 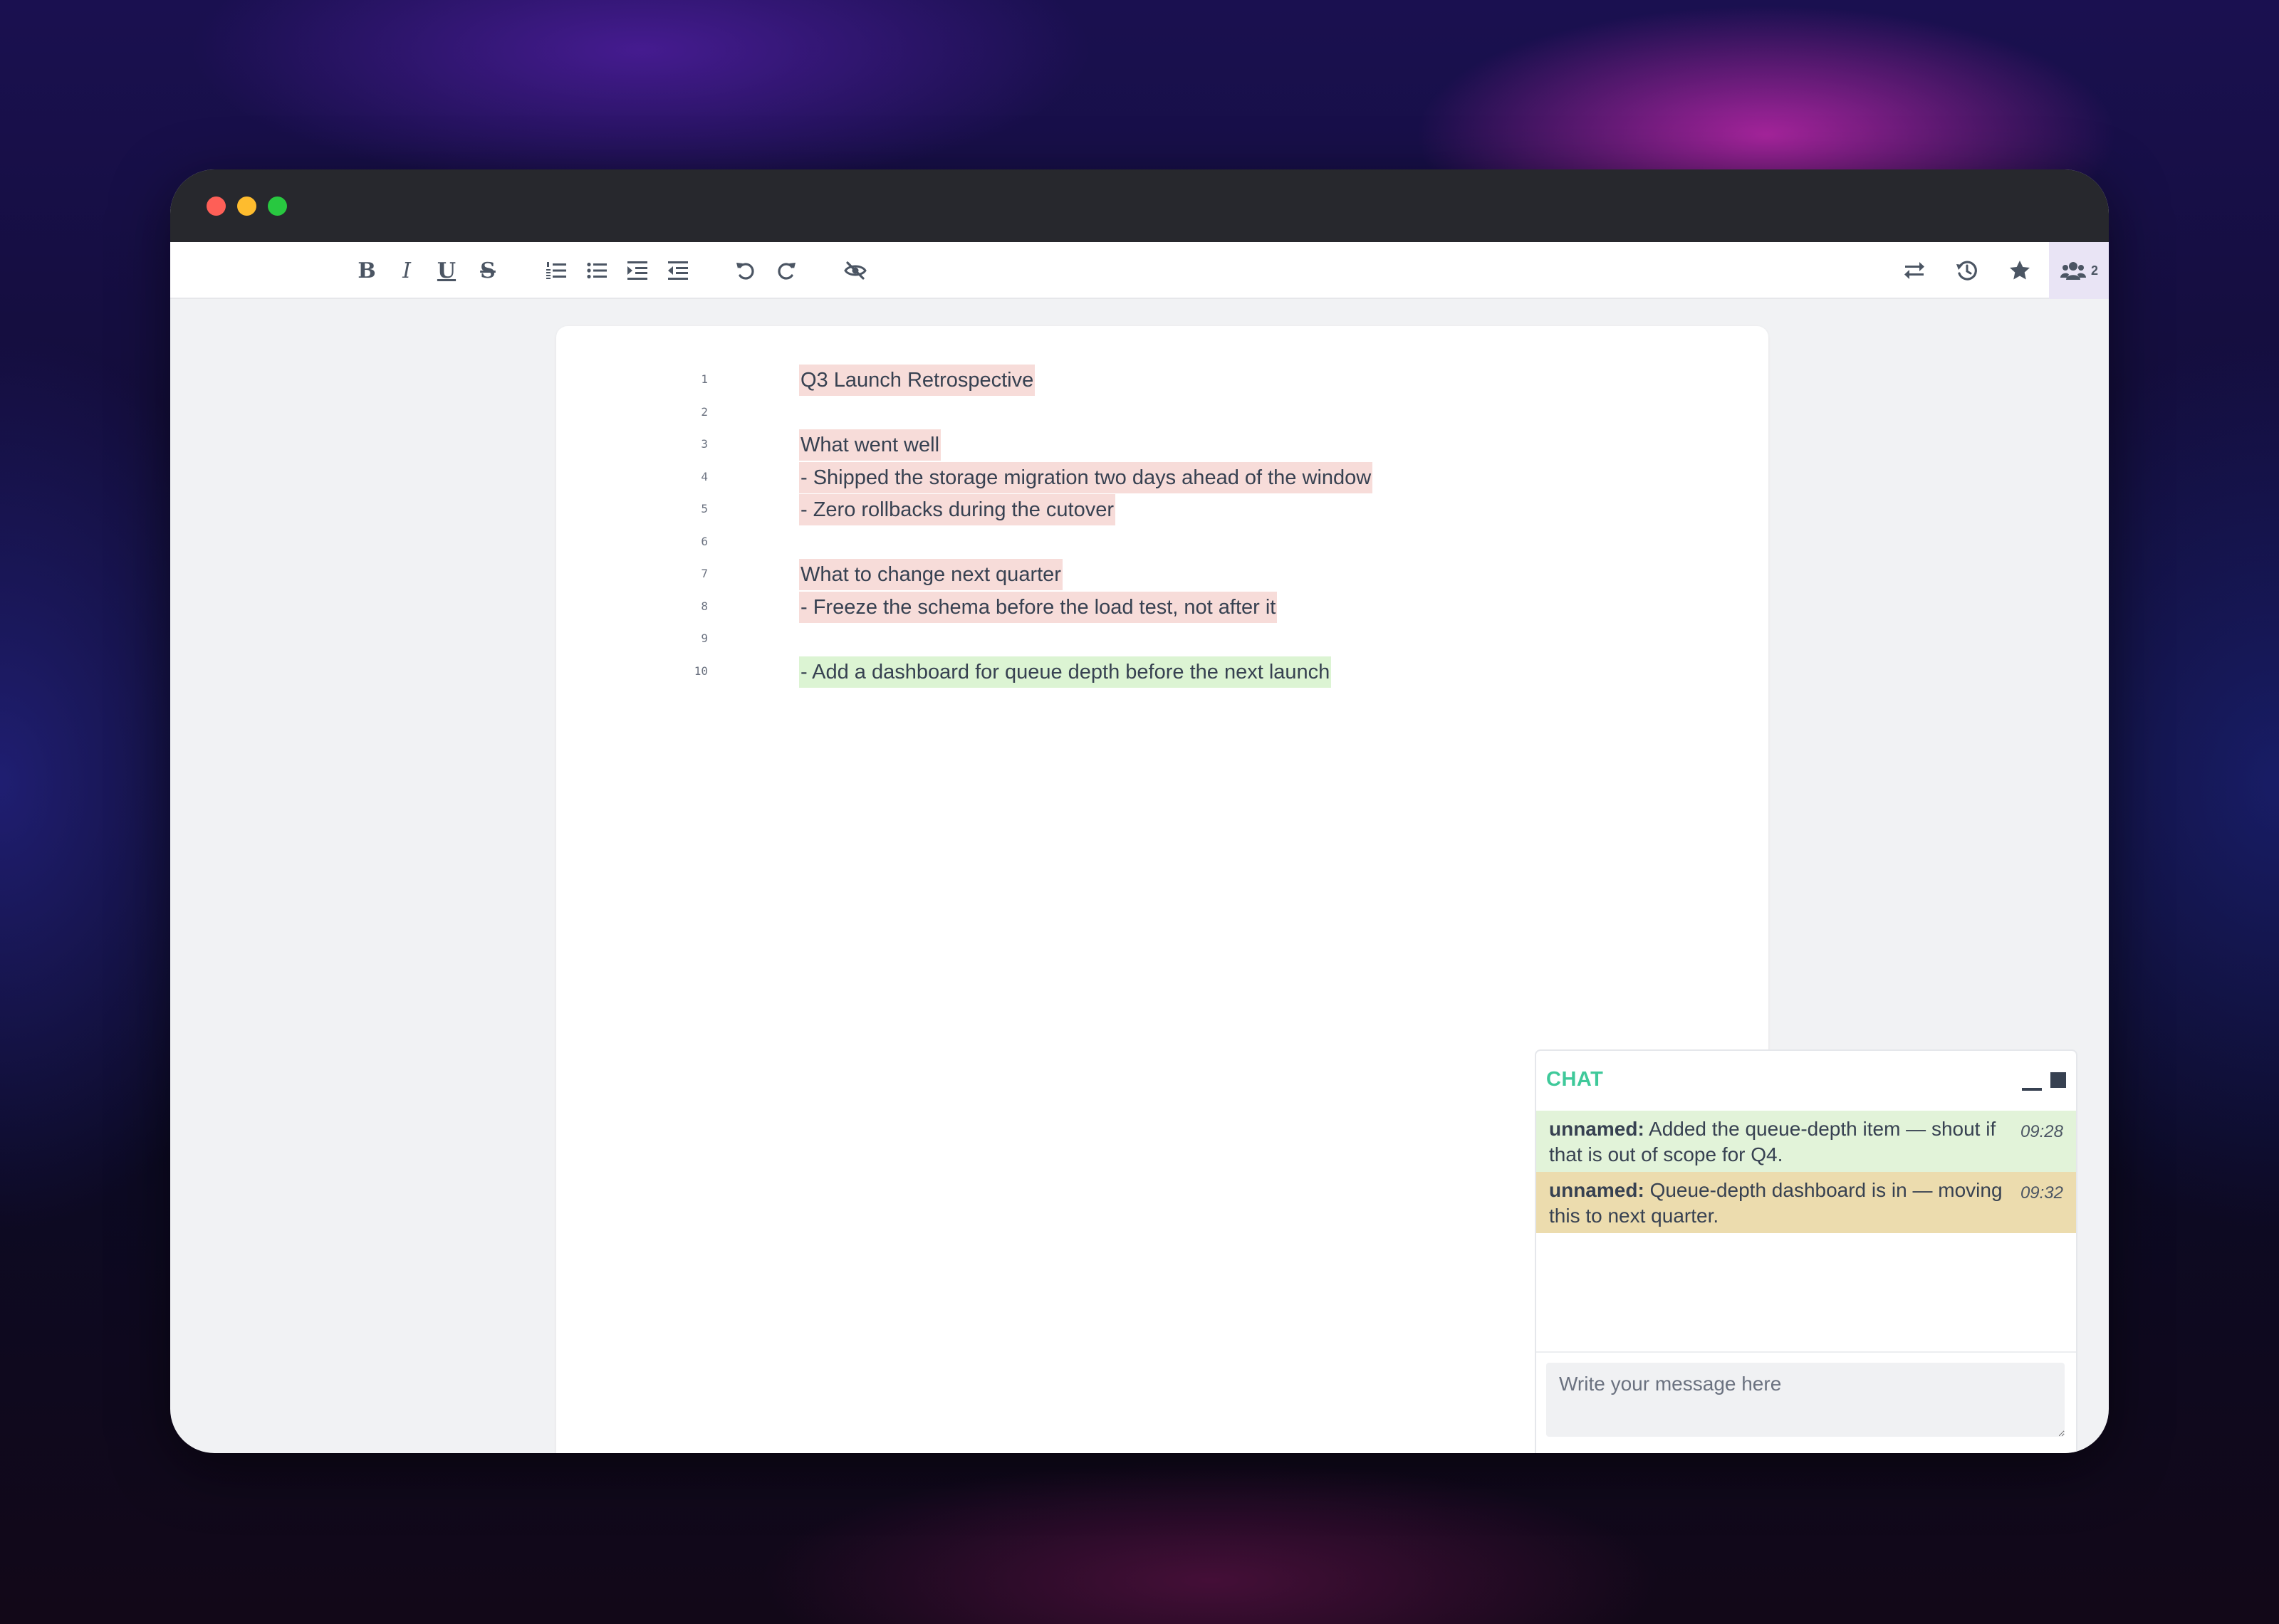 I want to click on saved-revision-button, so click(x=2020, y=270).